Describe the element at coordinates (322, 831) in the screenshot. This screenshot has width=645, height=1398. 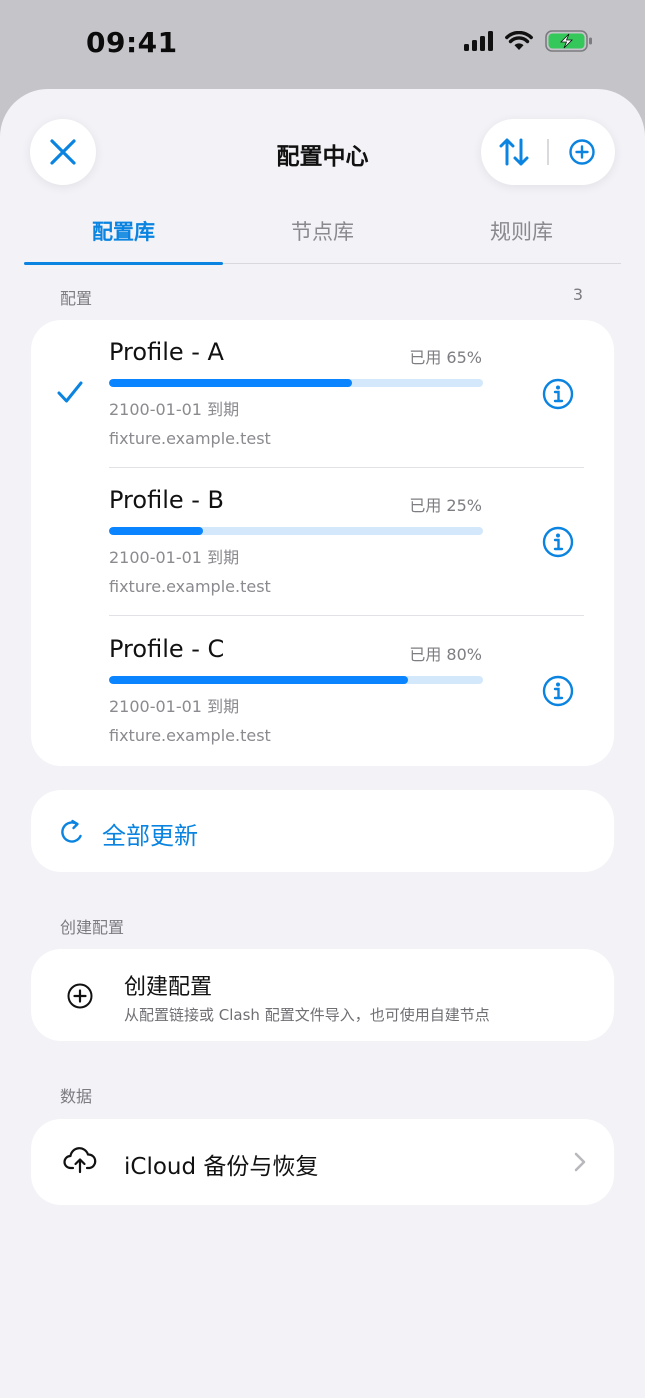
I see `update-all-button: 全部更新` at that location.